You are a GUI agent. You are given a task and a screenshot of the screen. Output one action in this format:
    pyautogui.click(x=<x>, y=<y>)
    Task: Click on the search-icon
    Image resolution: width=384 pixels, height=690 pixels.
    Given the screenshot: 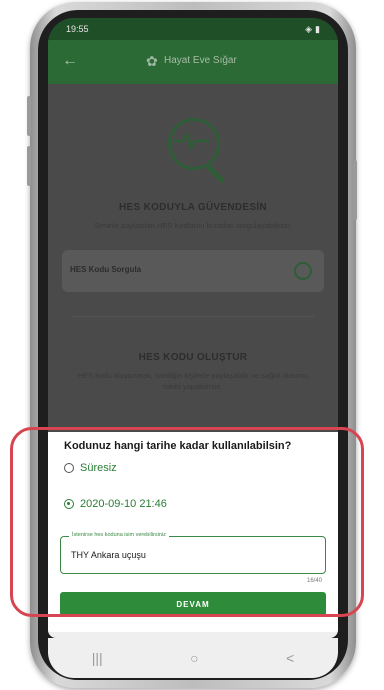 What is the action you would take?
    pyautogui.click(x=303, y=271)
    